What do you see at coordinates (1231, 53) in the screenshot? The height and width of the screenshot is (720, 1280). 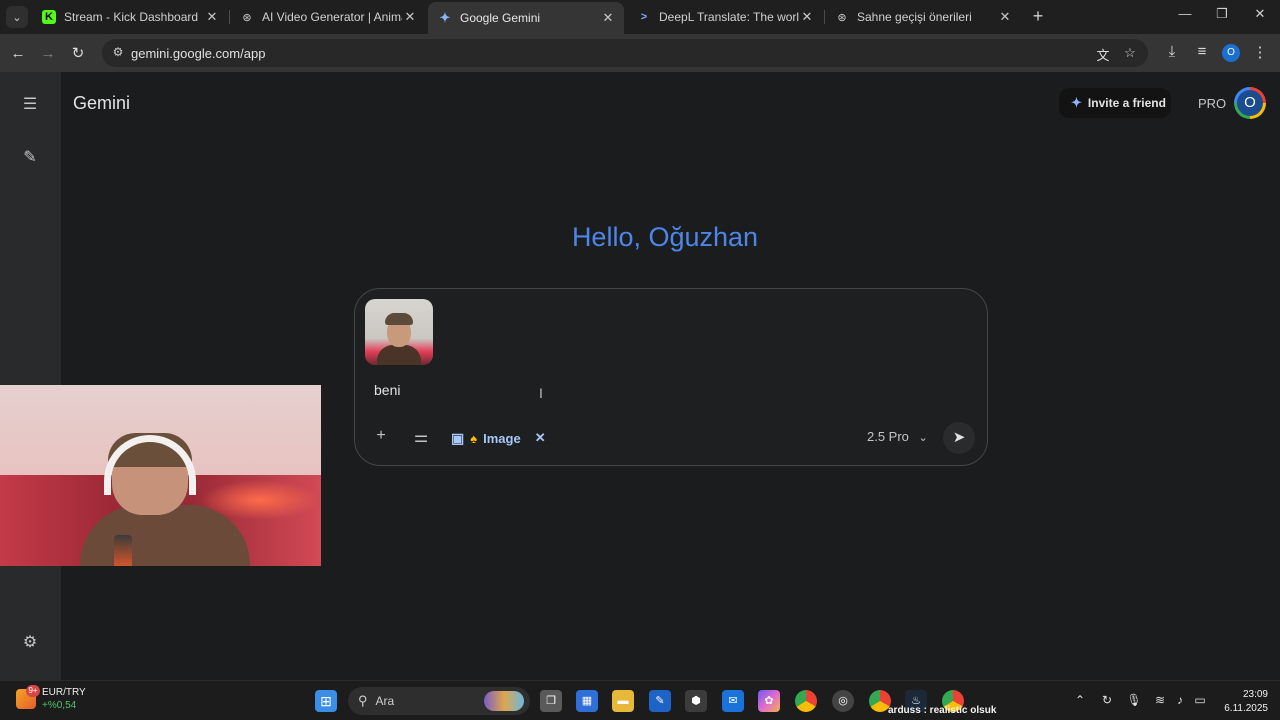 I see `profile-avatar: O` at bounding box center [1231, 53].